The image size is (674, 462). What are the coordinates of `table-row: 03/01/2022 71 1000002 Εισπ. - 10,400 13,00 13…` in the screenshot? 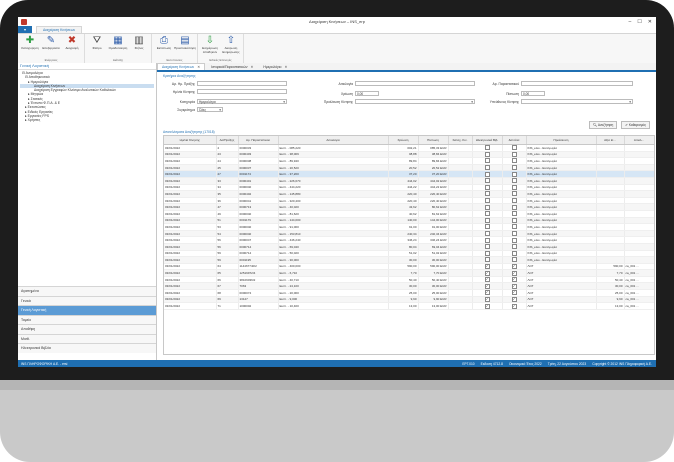 It's located at (409, 306).